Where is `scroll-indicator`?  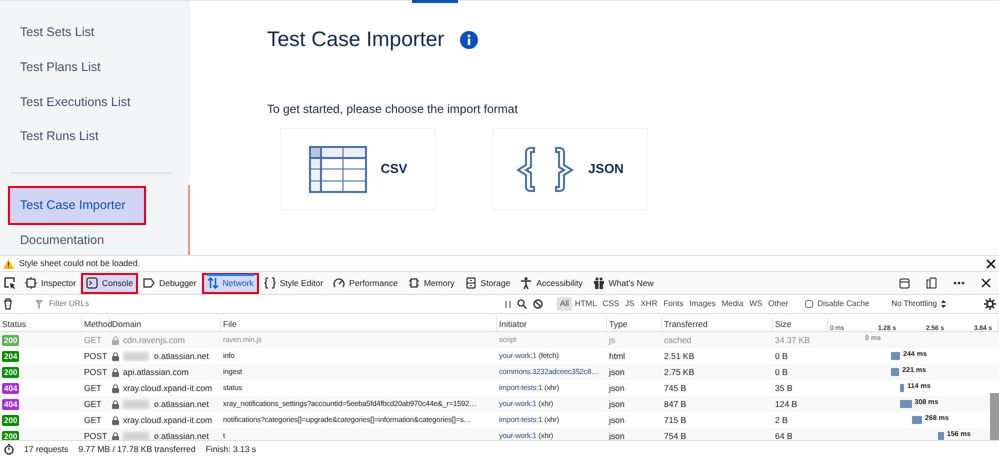
scroll-indicator is located at coordinates (189, 220).